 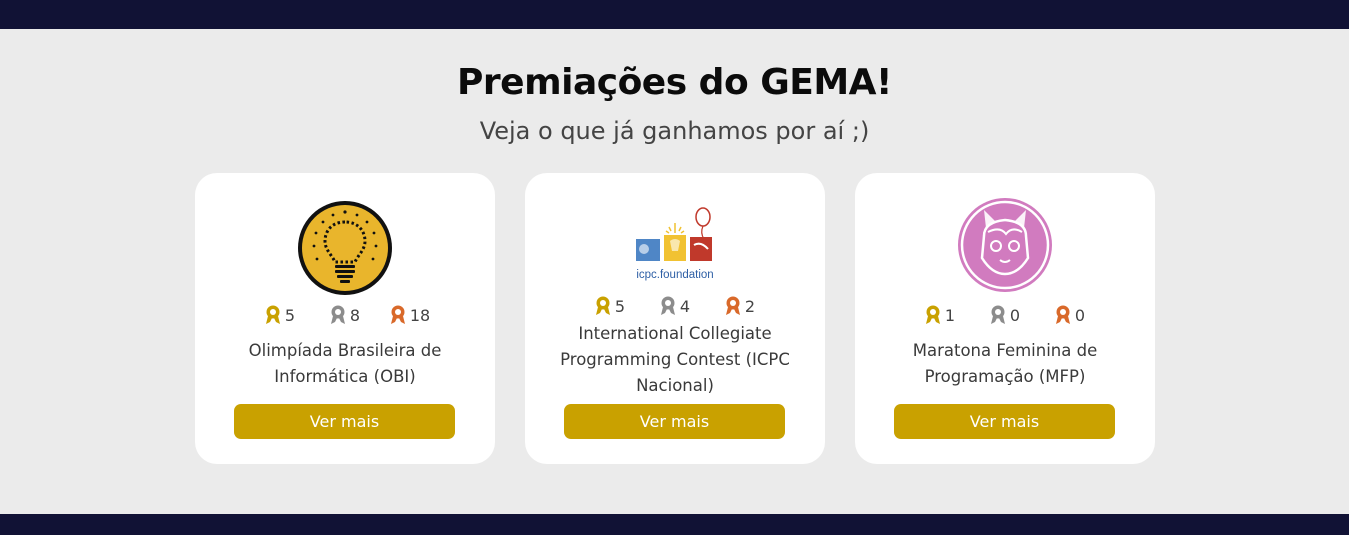 I want to click on competition-name: Maratona Feminina de Programação (MFP), so click(x=1005, y=364).